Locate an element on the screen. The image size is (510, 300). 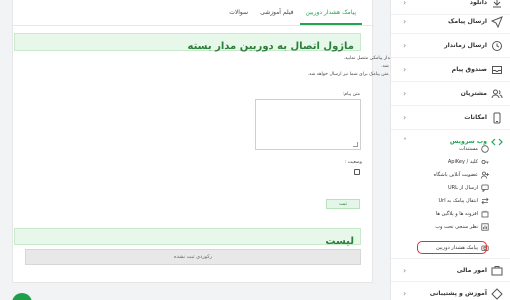
sidebar-subitem-plugins: افزونه ها و پلاگین ها is located at coordinates (450, 214).